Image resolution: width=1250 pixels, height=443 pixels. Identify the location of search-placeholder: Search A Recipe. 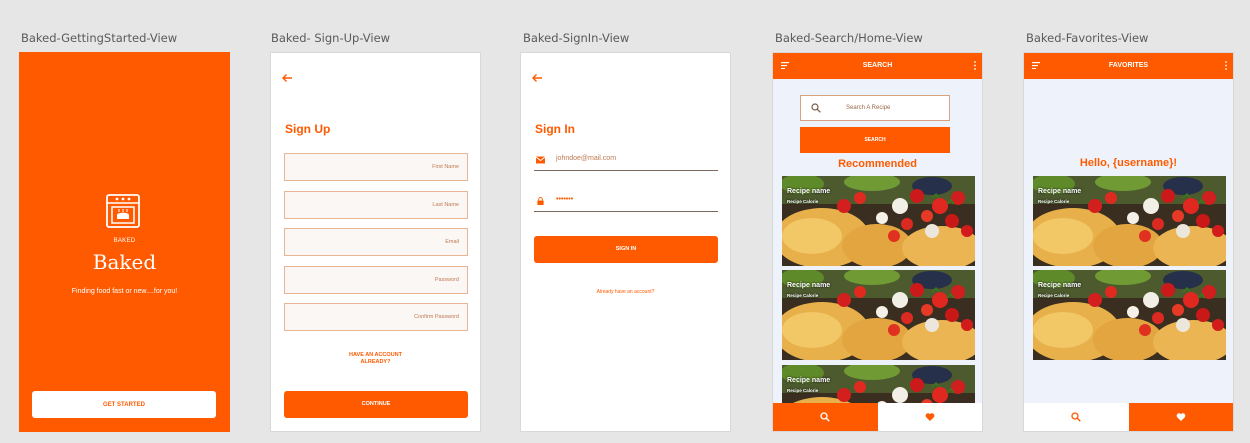
(868, 108).